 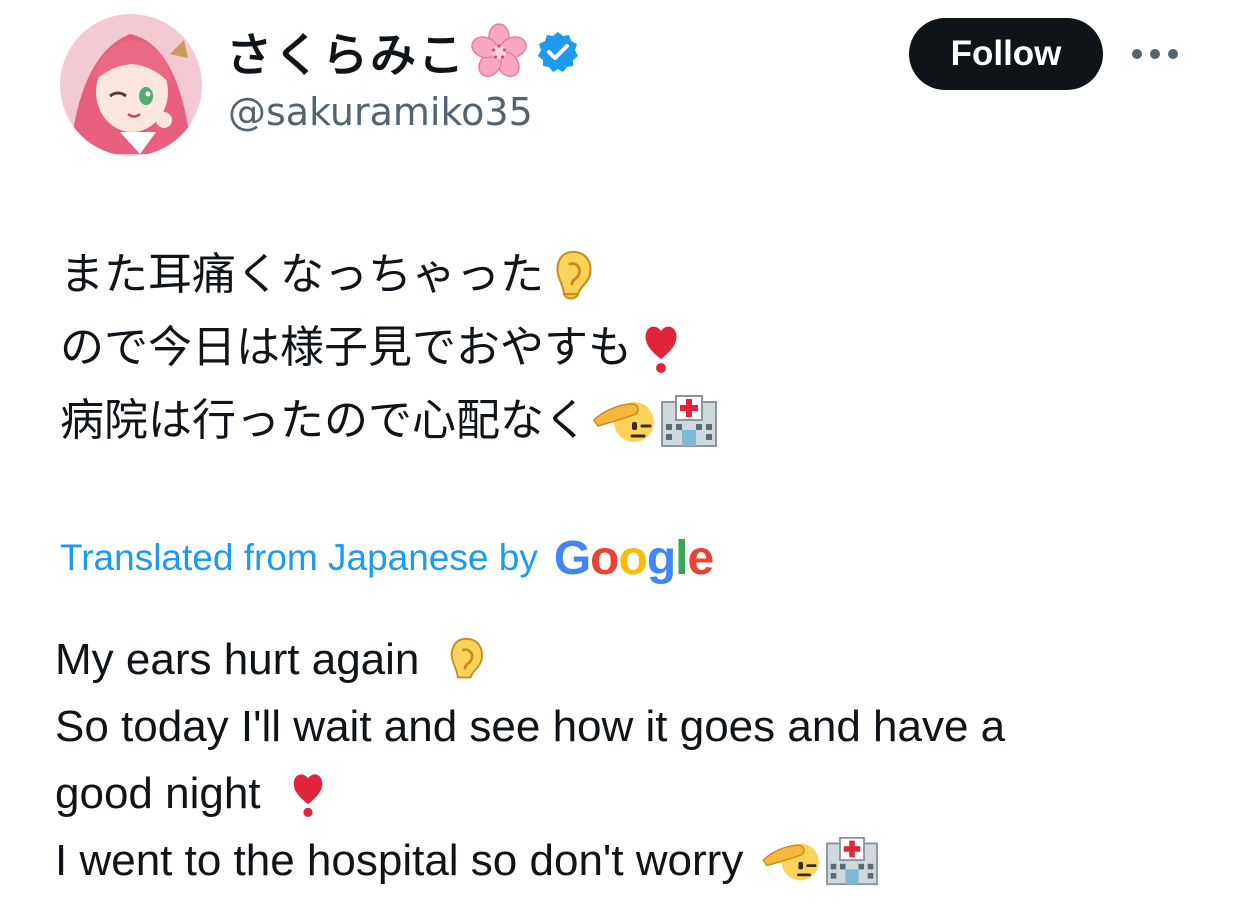 I want to click on translation-line-text: I went to the hospital so don't worry, so click(x=399, y=860).